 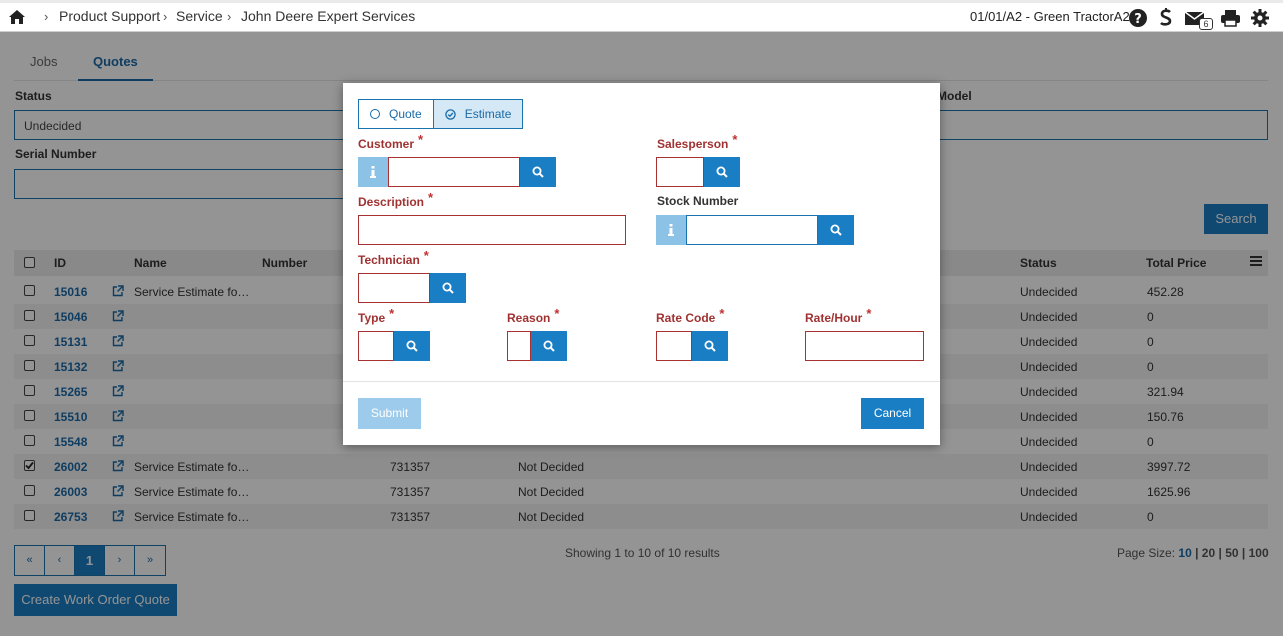 What do you see at coordinates (1206, 24) in the screenshot?
I see `mail-count-badge: 6` at bounding box center [1206, 24].